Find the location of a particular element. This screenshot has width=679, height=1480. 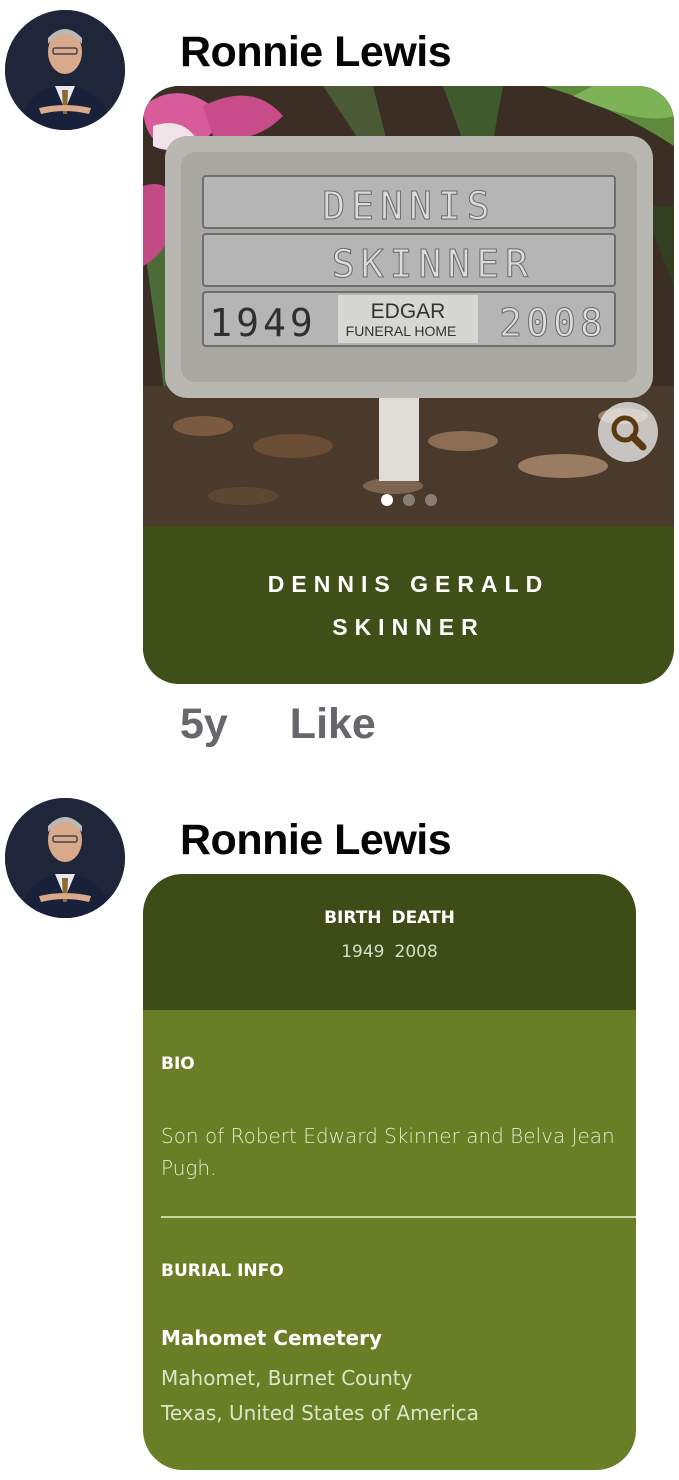

birth-year: 1949 is located at coordinates (363, 952).